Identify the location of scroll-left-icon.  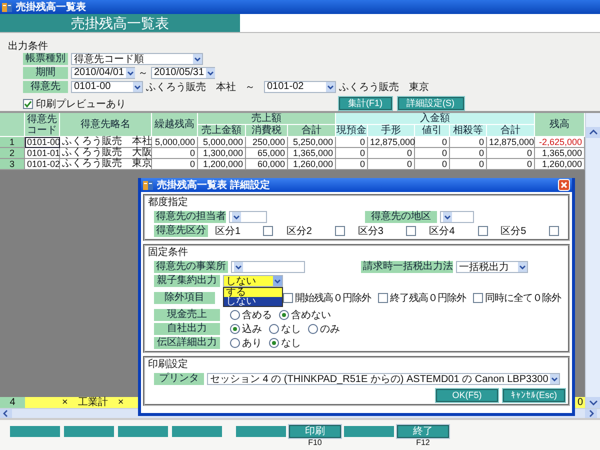
(6, 413).